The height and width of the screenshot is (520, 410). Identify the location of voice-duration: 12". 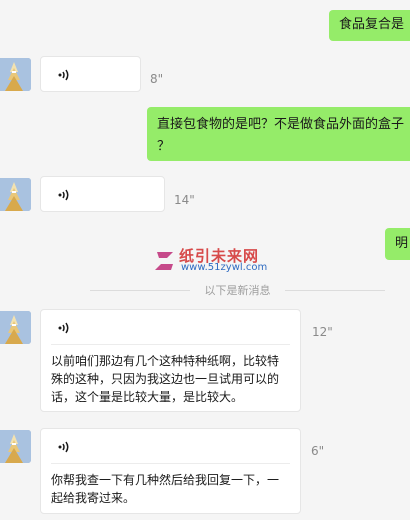
(322, 332).